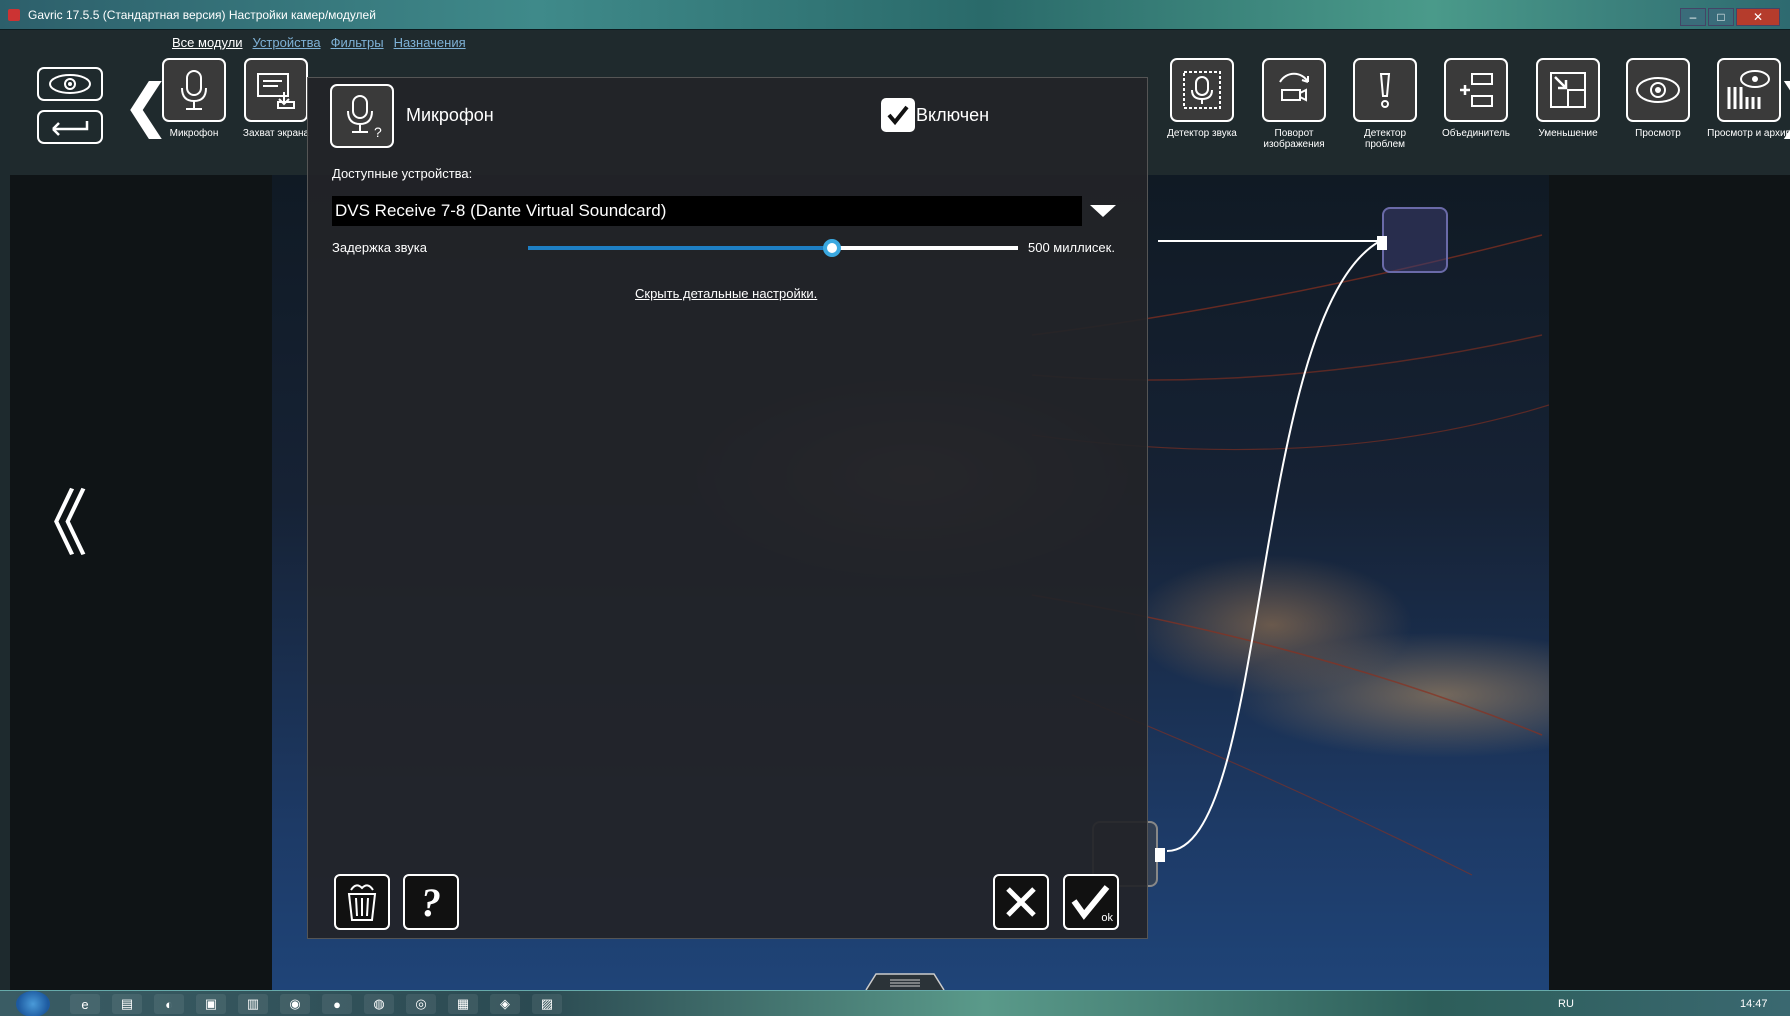 This screenshot has width=1790, height=1016. Describe the element at coordinates (127, 1004) in the screenshot. I see `folder-icon: ▤` at that location.